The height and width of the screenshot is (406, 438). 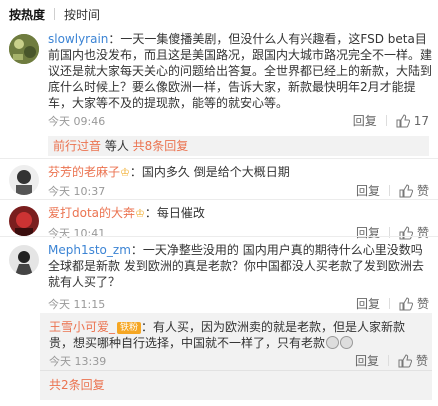 I want to click on sort-by-time-tab: 按时间, so click(x=82, y=14).